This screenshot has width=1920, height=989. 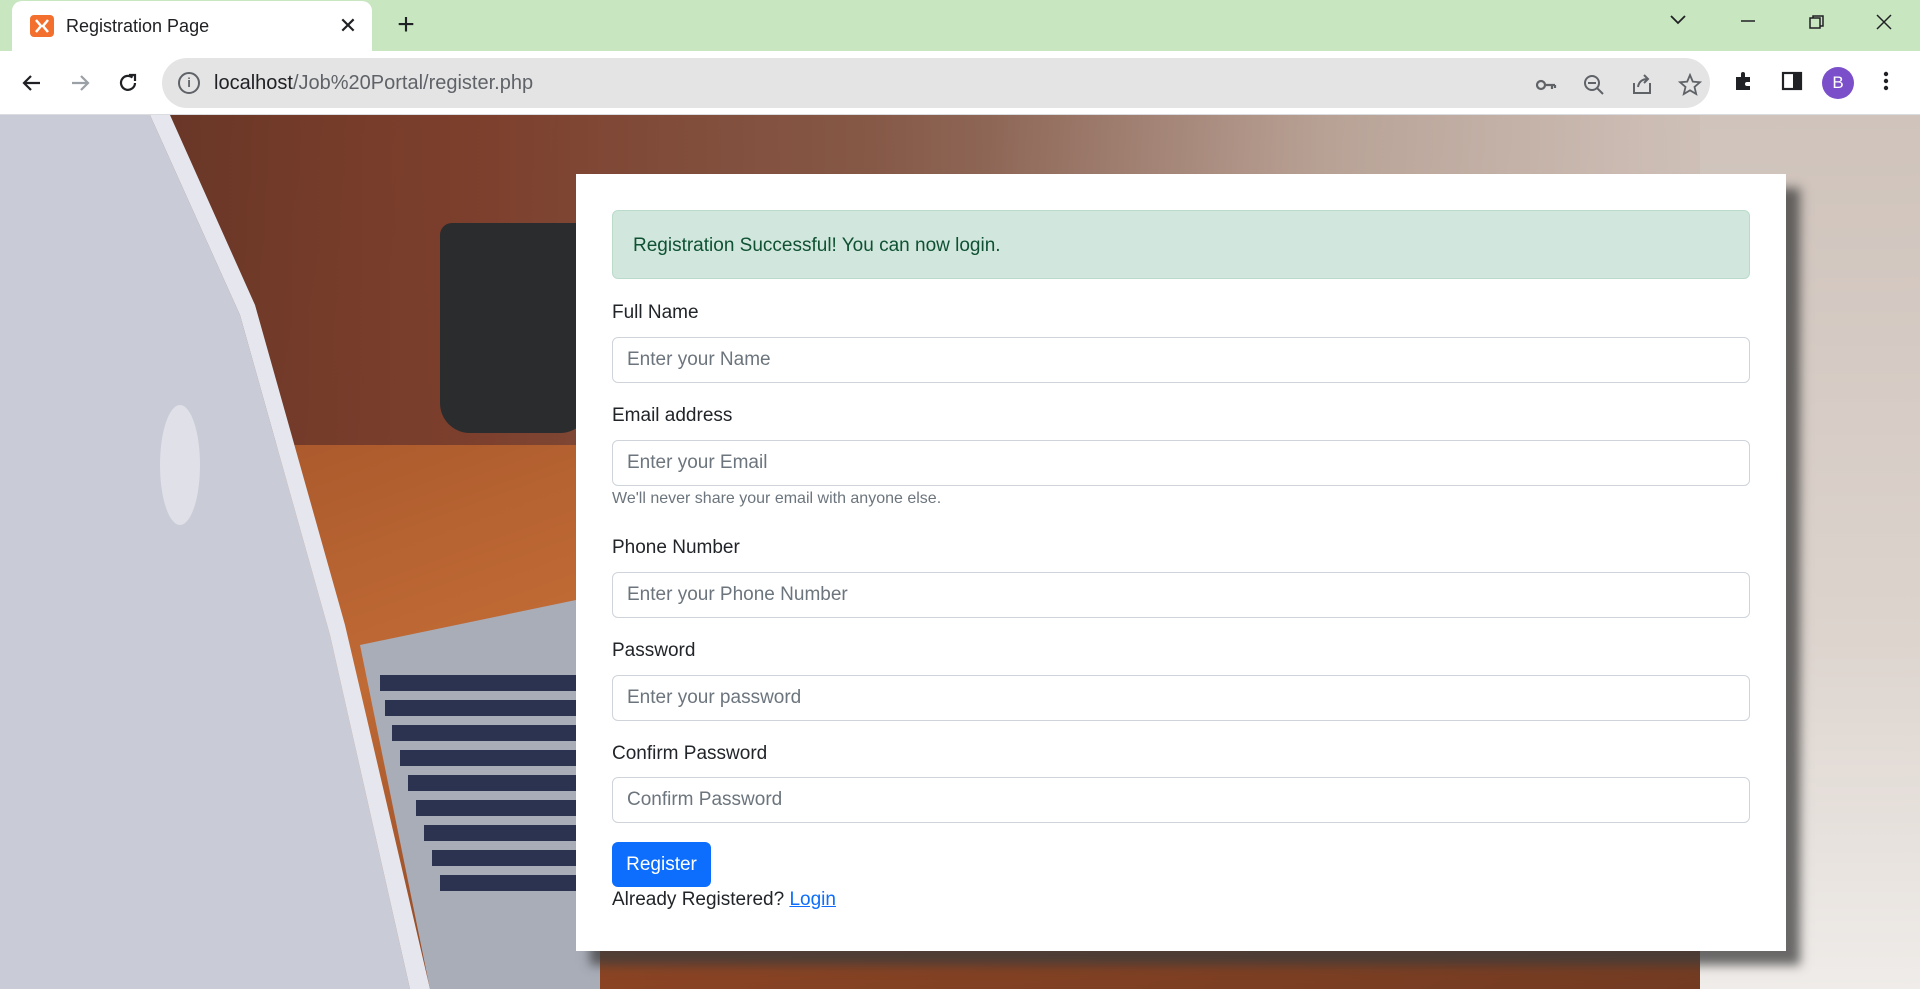 What do you see at coordinates (1690, 84) in the screenshot?
I see `bookmark-star-icon` at bounding box center [1690, 84].